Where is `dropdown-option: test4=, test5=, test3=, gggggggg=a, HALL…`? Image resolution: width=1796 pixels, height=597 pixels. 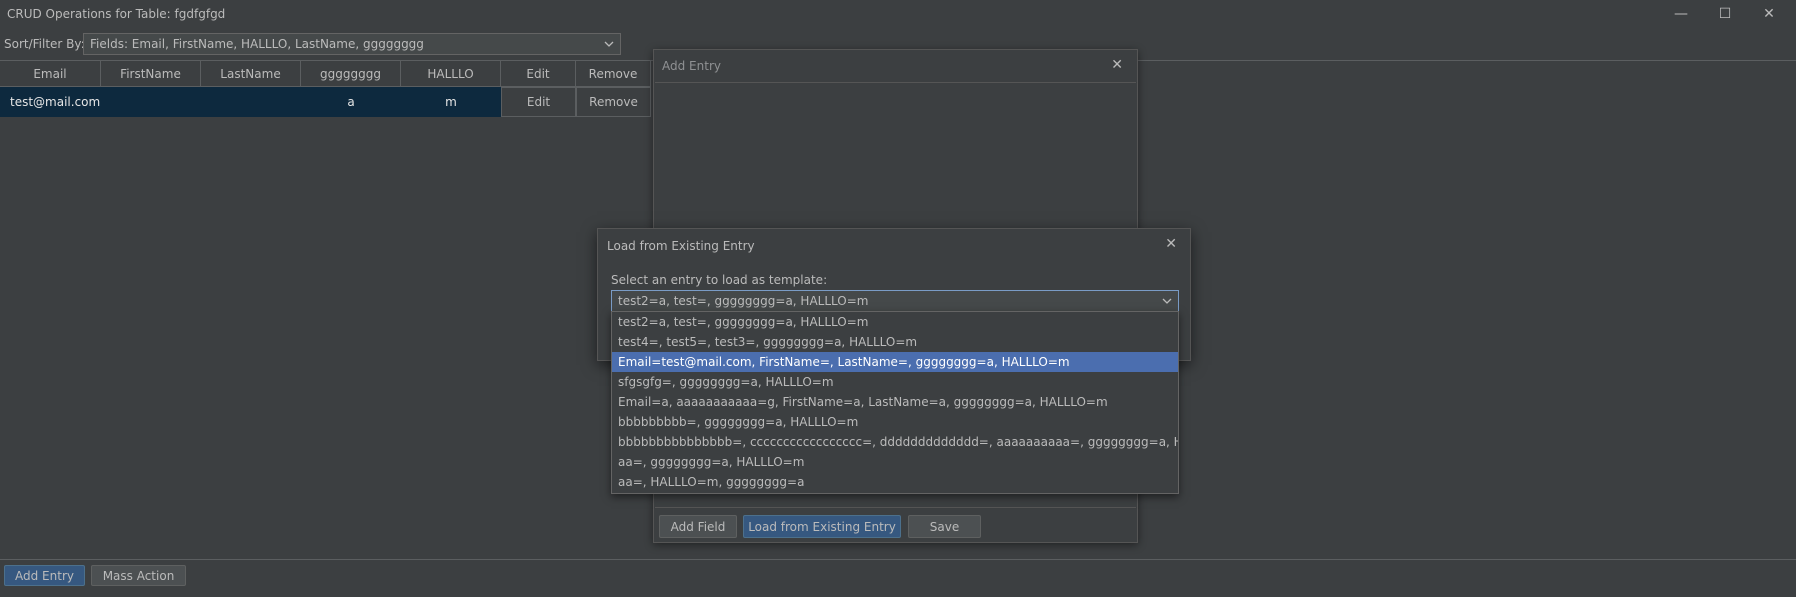 dropdown-option: test4=, test5=, test3=, gggggggg=a, HALL… is located at coordinates (895, 342).